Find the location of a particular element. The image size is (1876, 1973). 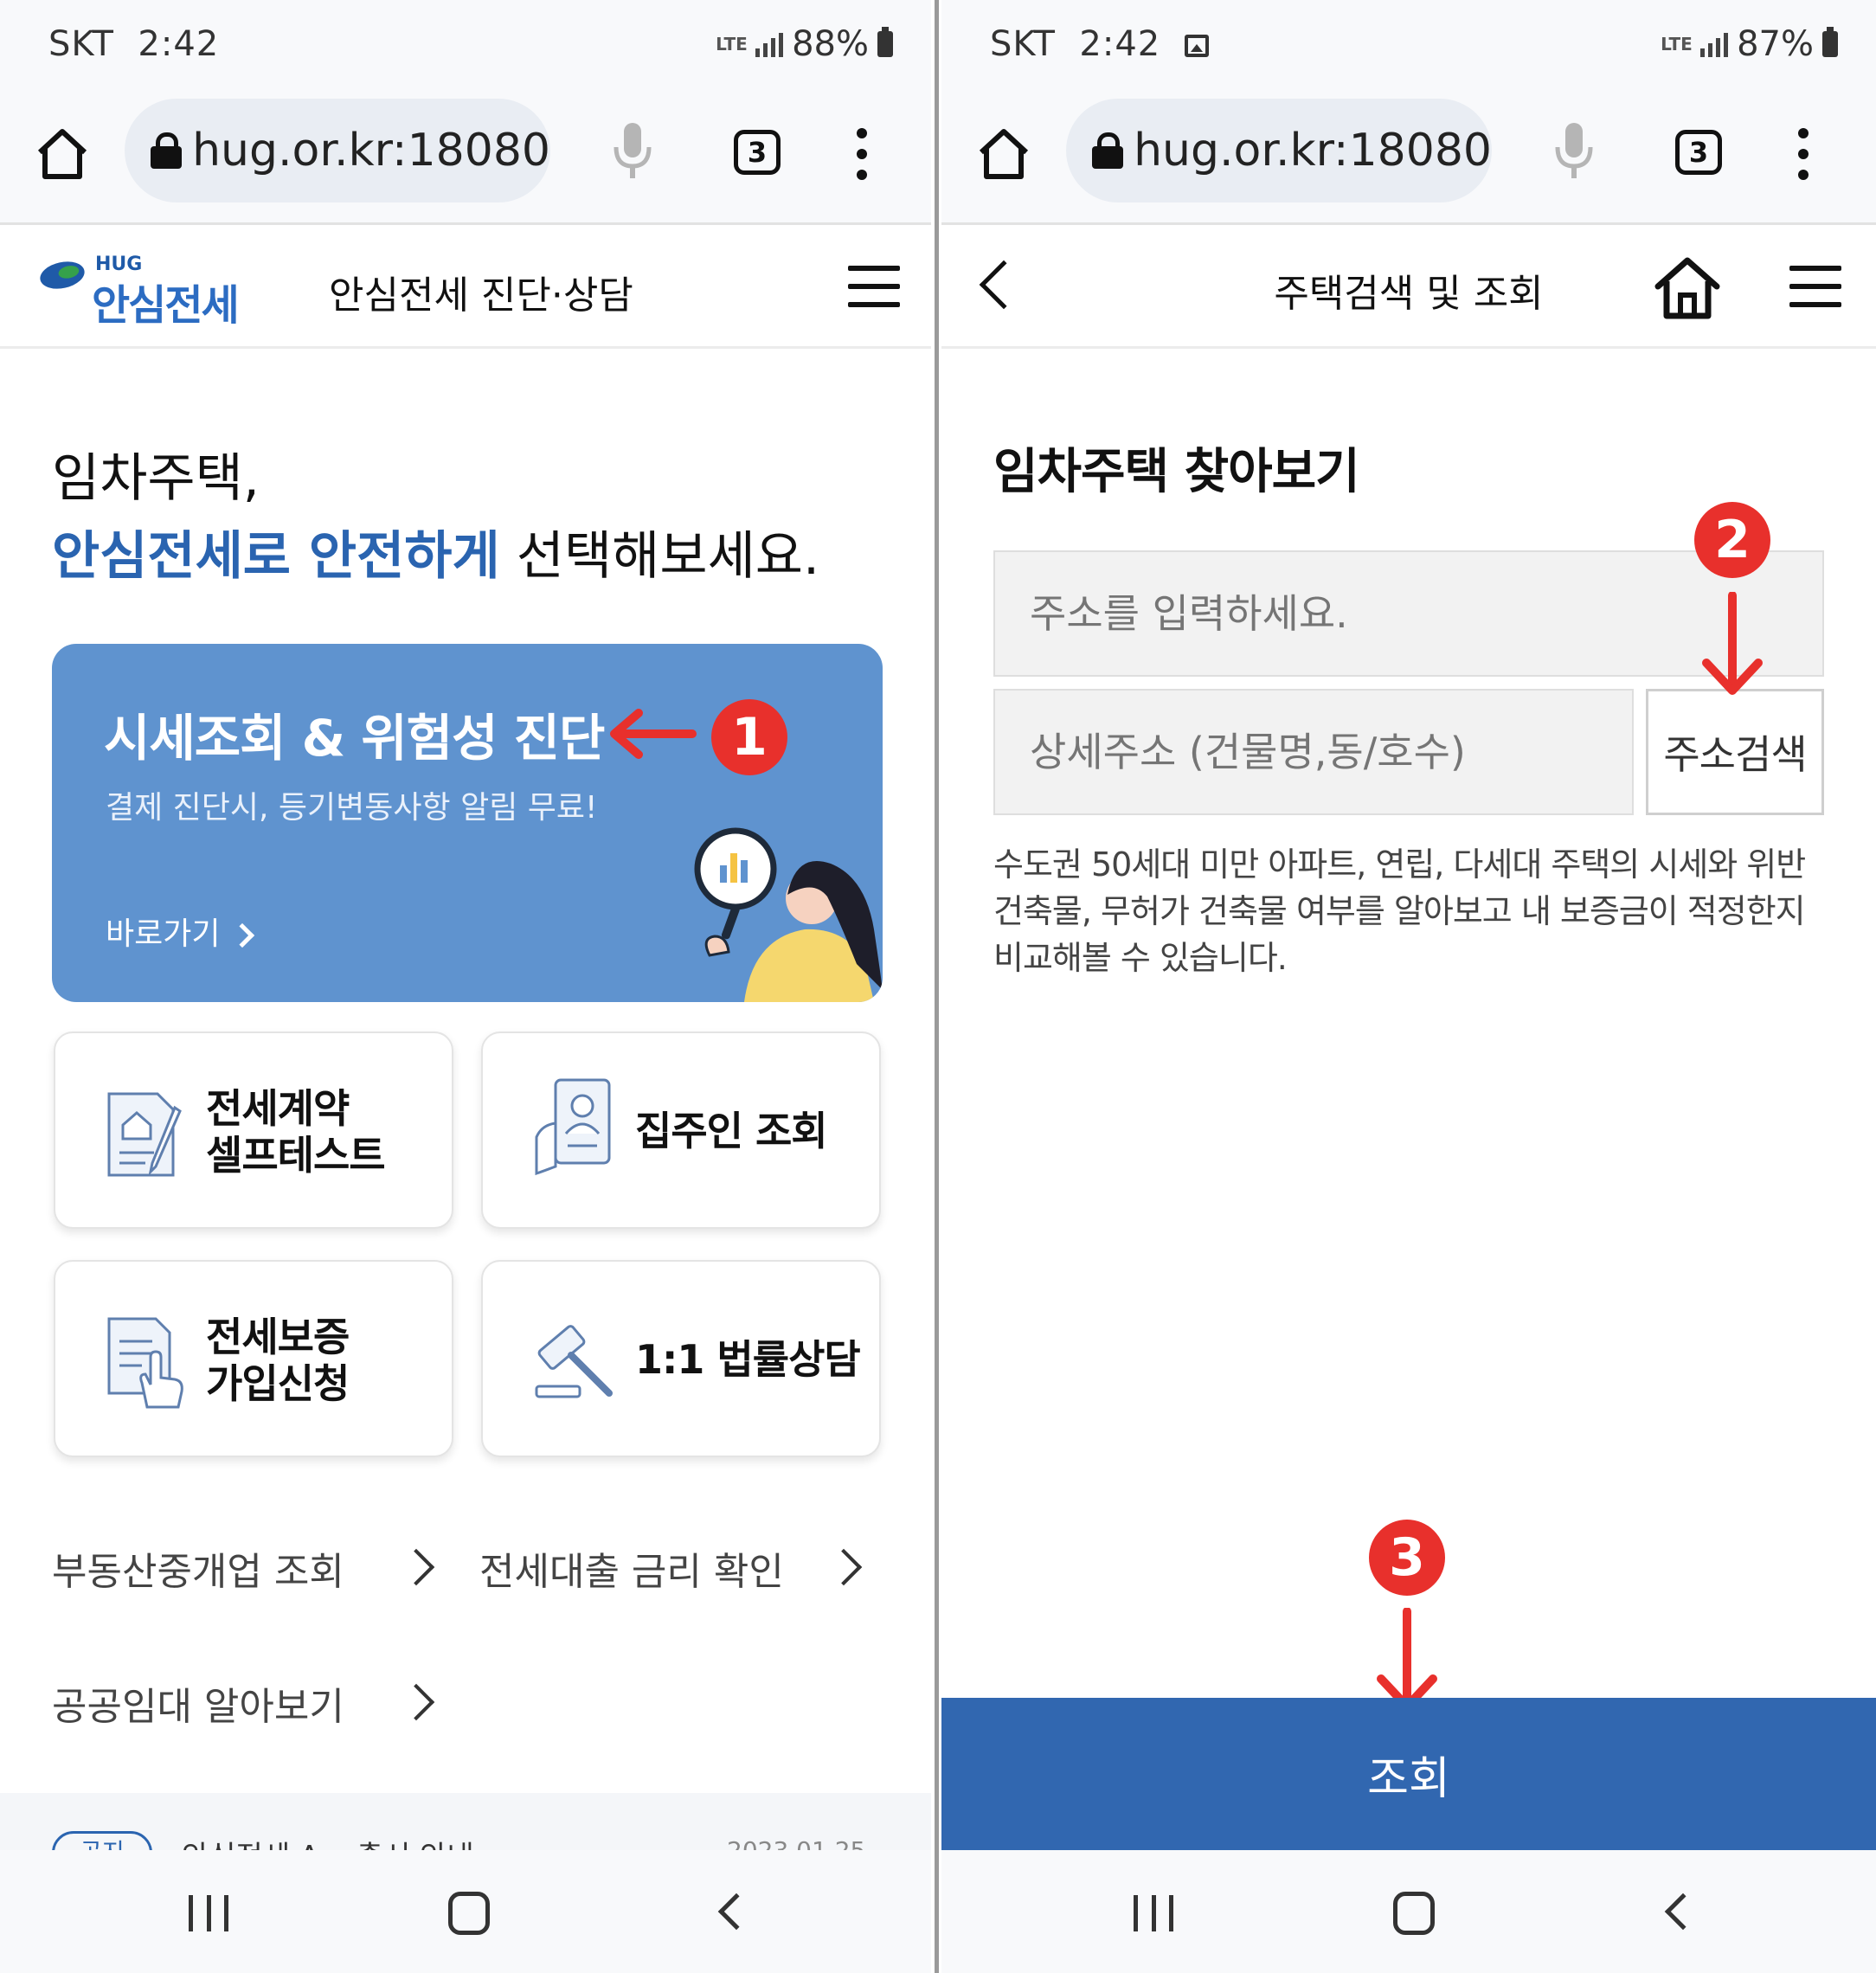

card-landlord-check: 집주인 조회 is located at coordinates (681, 1130).